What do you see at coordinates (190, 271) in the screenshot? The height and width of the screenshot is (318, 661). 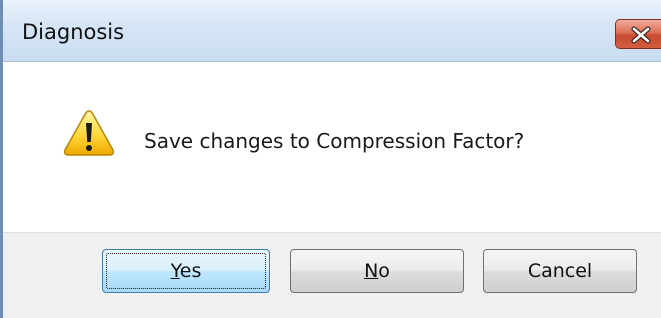 I see `yes-label-rest: es` at bounding box center [190, 271].